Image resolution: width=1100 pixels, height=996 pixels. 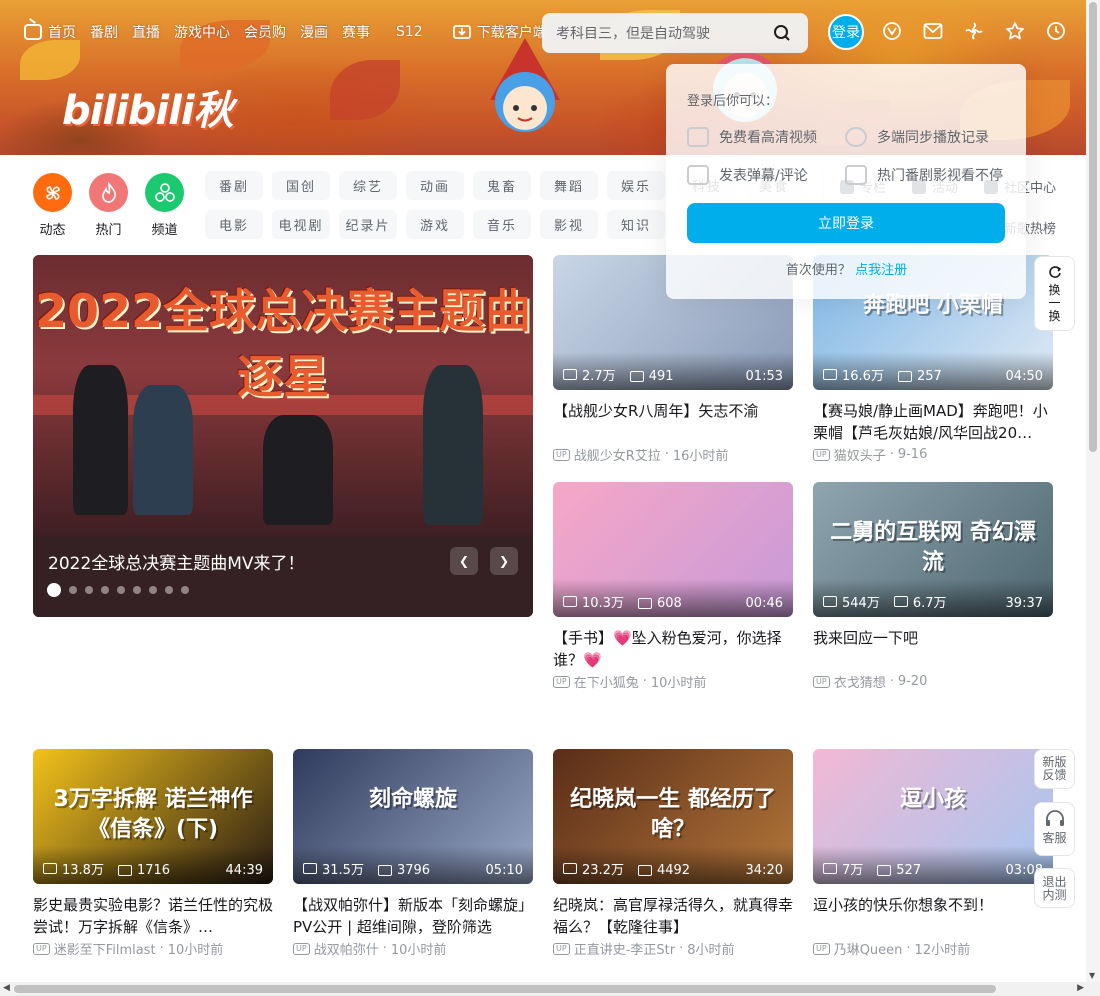 I want to click on video-time: 9-20, so click(x=912, y=681).